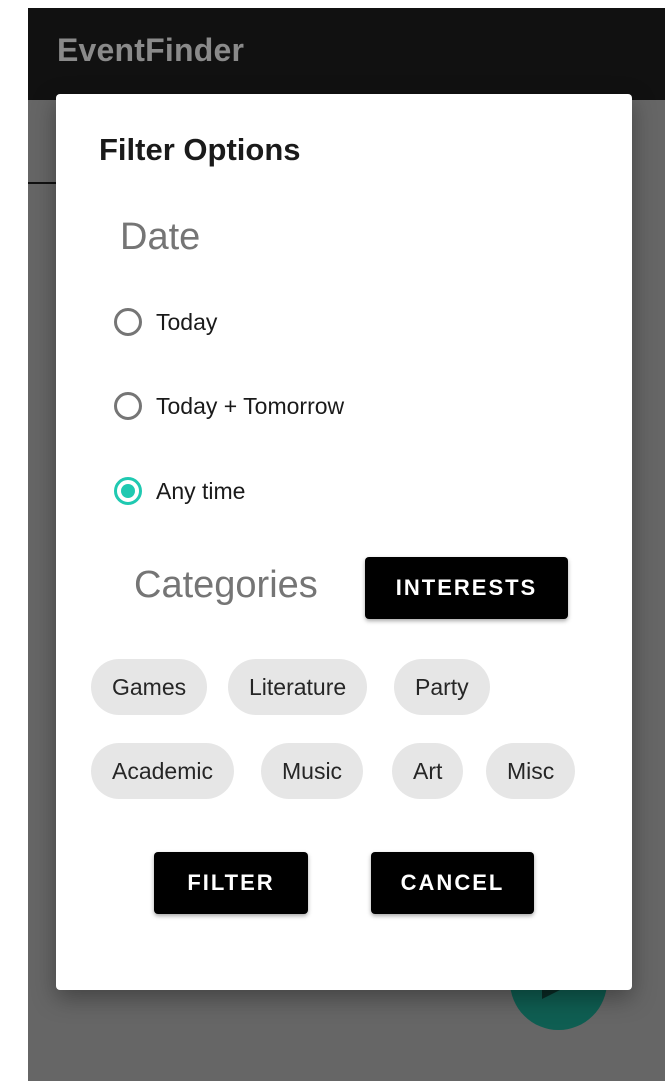 The width and height of the screenshot is (665, 1081). What do you see at coordinates (428, 771) in the screenshot?
I see `chip-art: Art` at bounding box center [428, 771].